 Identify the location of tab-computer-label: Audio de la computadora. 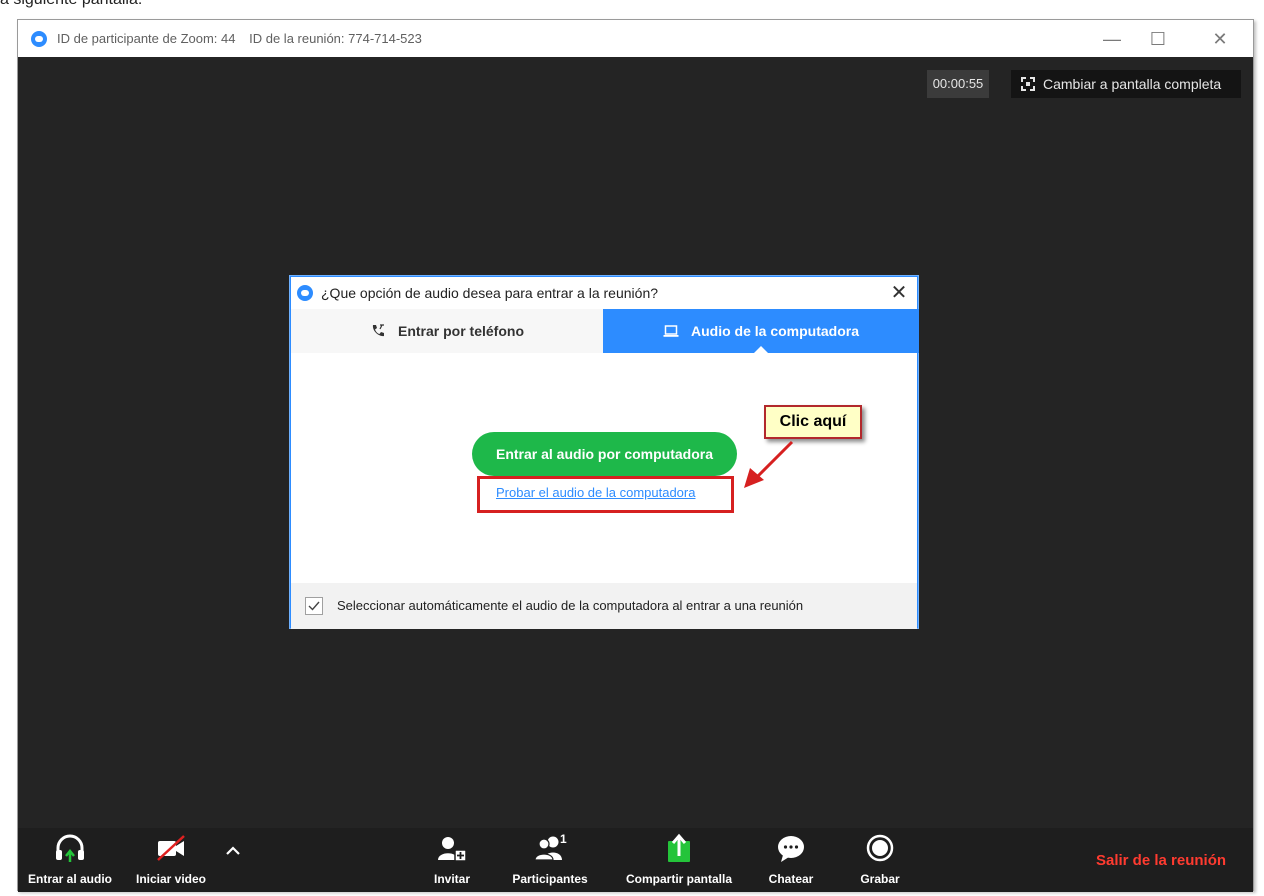
(774, 331).